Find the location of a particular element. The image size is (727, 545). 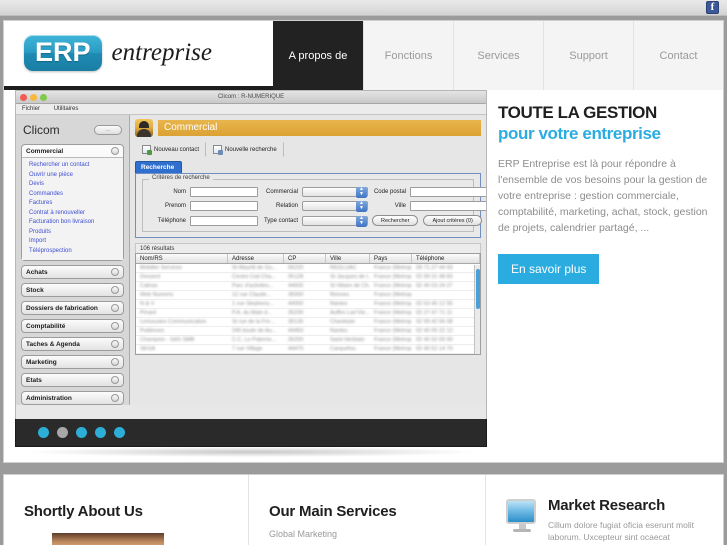

sidebar-link-import: Import is located at coordinates (74, 242).